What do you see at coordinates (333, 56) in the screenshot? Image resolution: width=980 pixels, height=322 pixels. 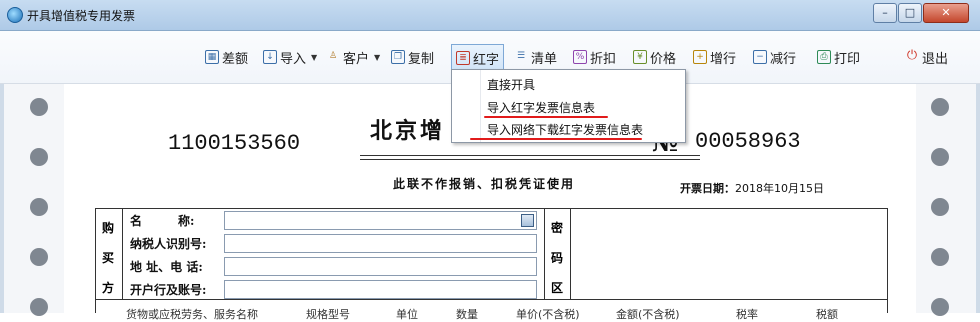 I see `user-icon: ♙` at bounding box center [333, 56].